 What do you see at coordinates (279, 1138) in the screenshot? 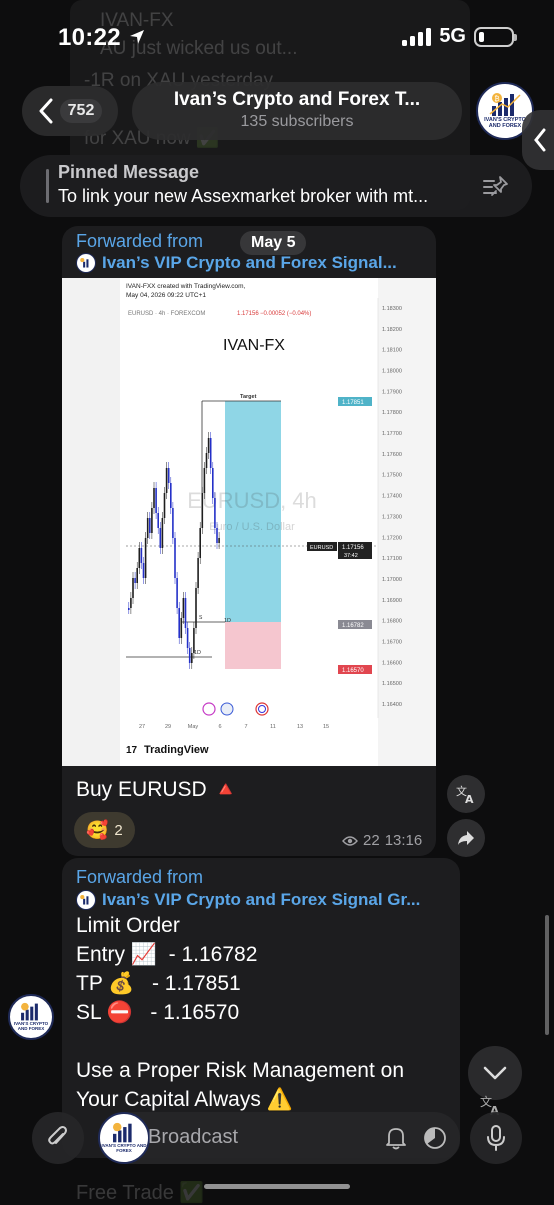
I see `broadcast-composer: IVAN'S CRYPTO AND FOREX Broadcast` at bounding box center [279, 1138].